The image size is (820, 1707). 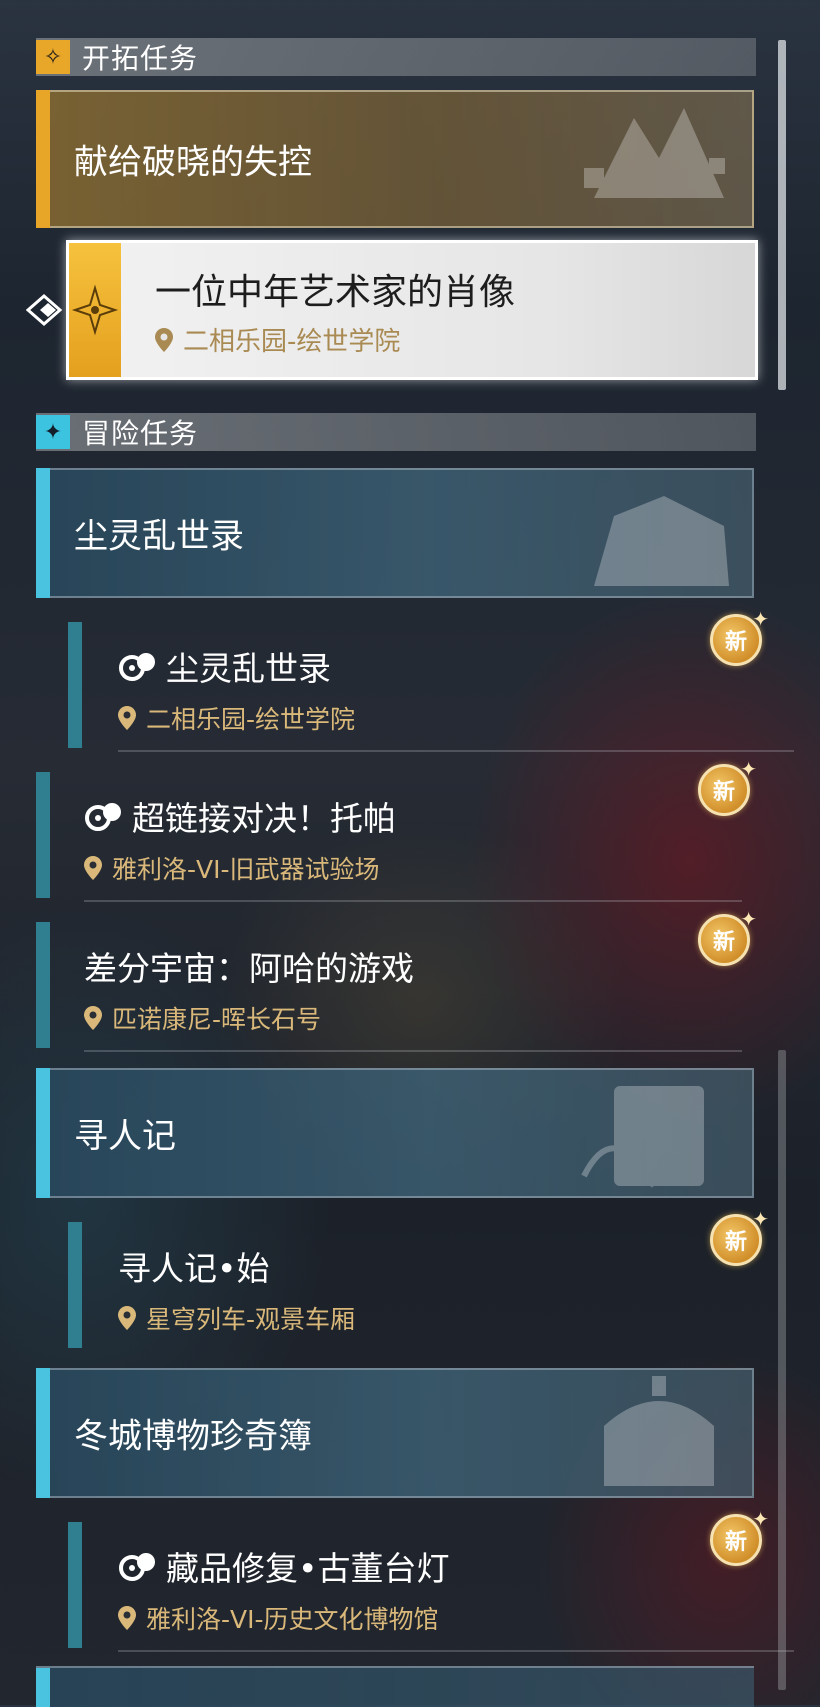 I want to click on diamond-pointer-icon, so click(x=44, y=310).